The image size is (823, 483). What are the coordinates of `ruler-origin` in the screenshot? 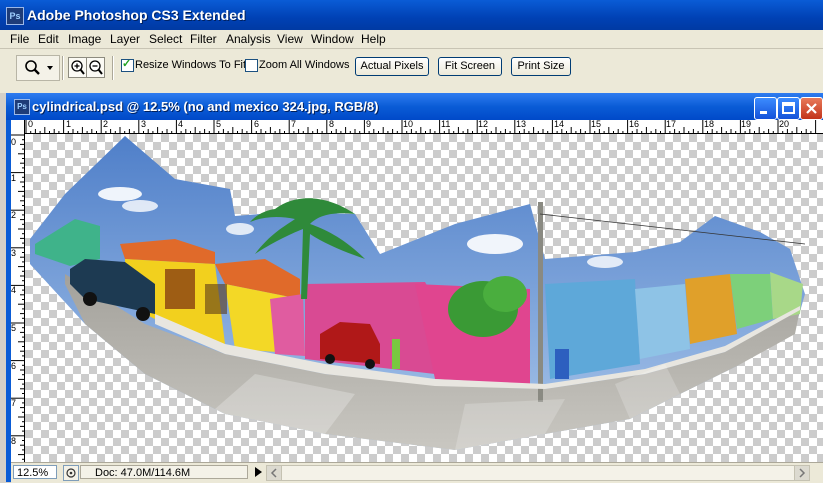 It's located at (18, 127).